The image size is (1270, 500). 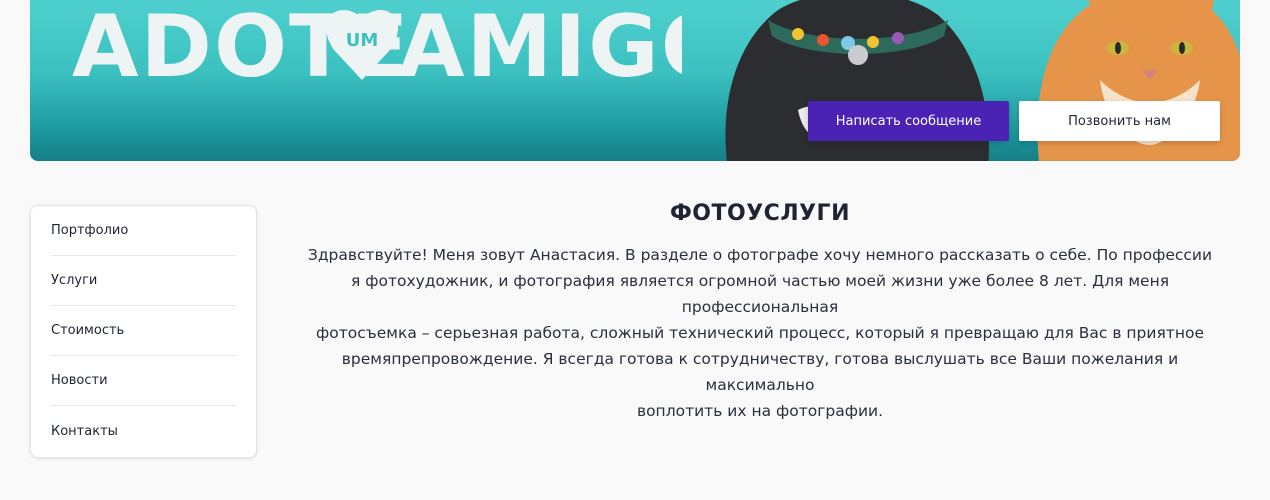 I want to click on intro-line: воплотить их на фотографии., so click(x=760, y=411).